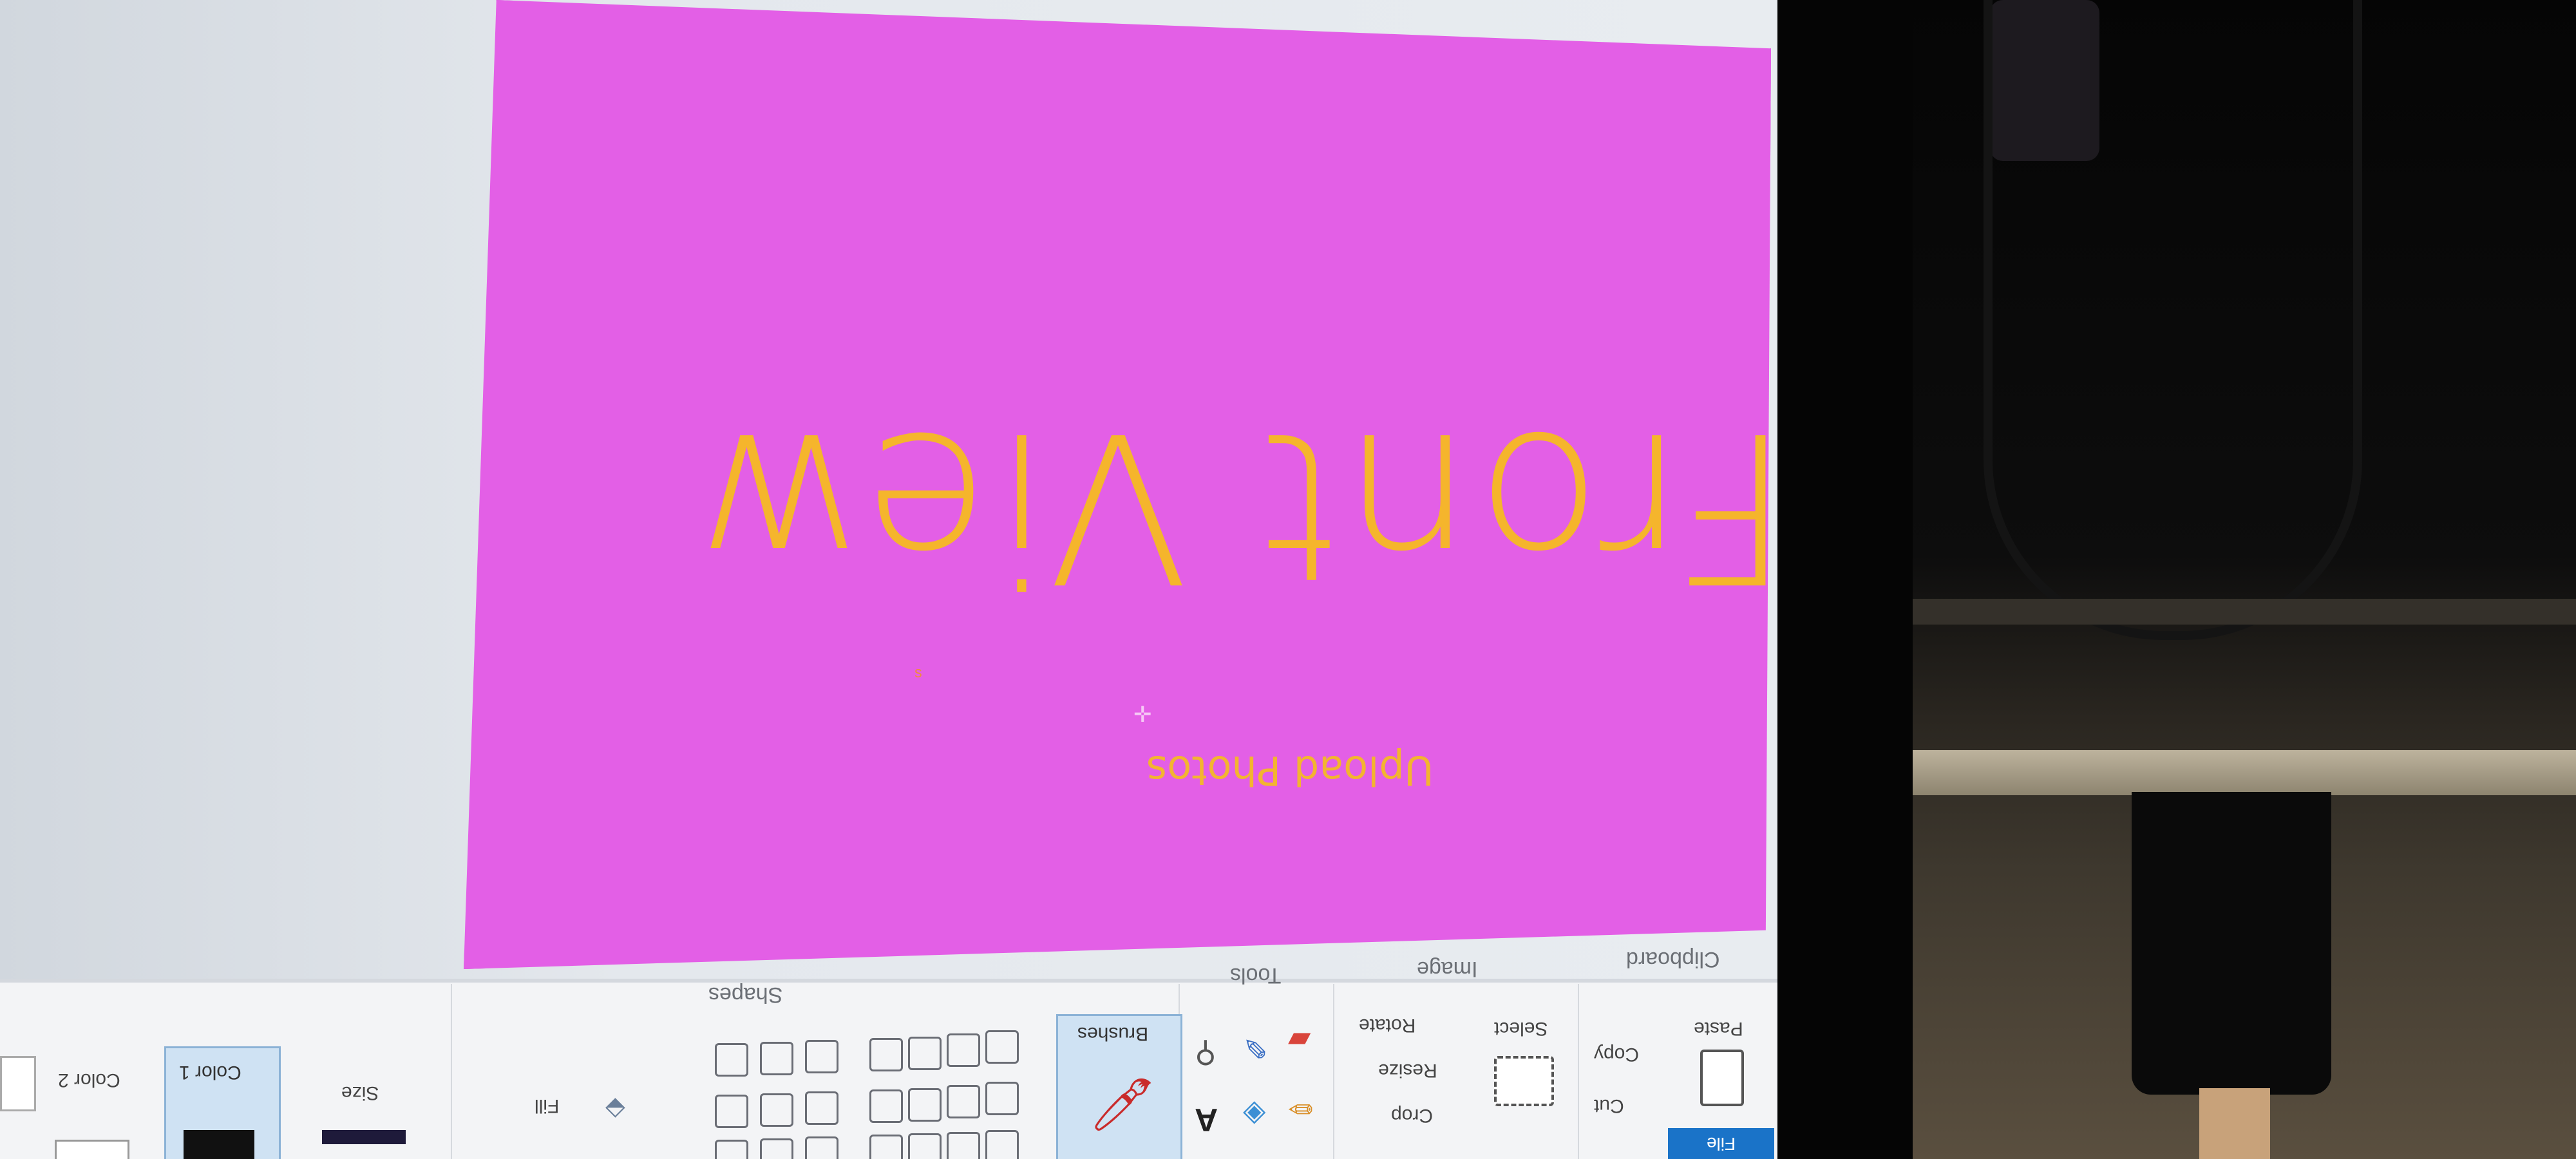 This screenshot has height=1159, width=2576. I want to click on magnifier-icon: ⚲, so click(1206, 1054).